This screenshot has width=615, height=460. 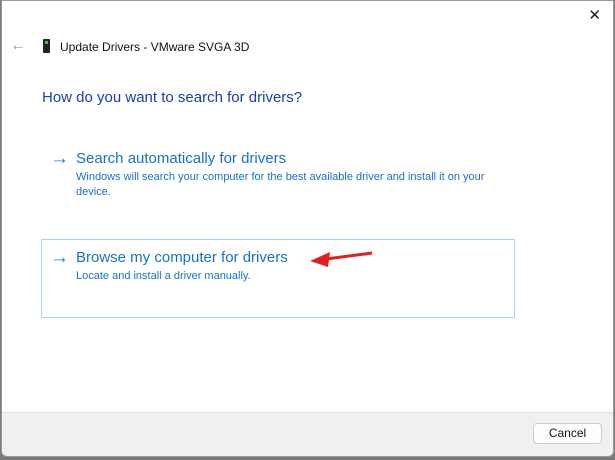 What do you see at coordinates (594, 15) in the screenshot?
I see `close-icon: ✕` at bounding box center [594, 15].